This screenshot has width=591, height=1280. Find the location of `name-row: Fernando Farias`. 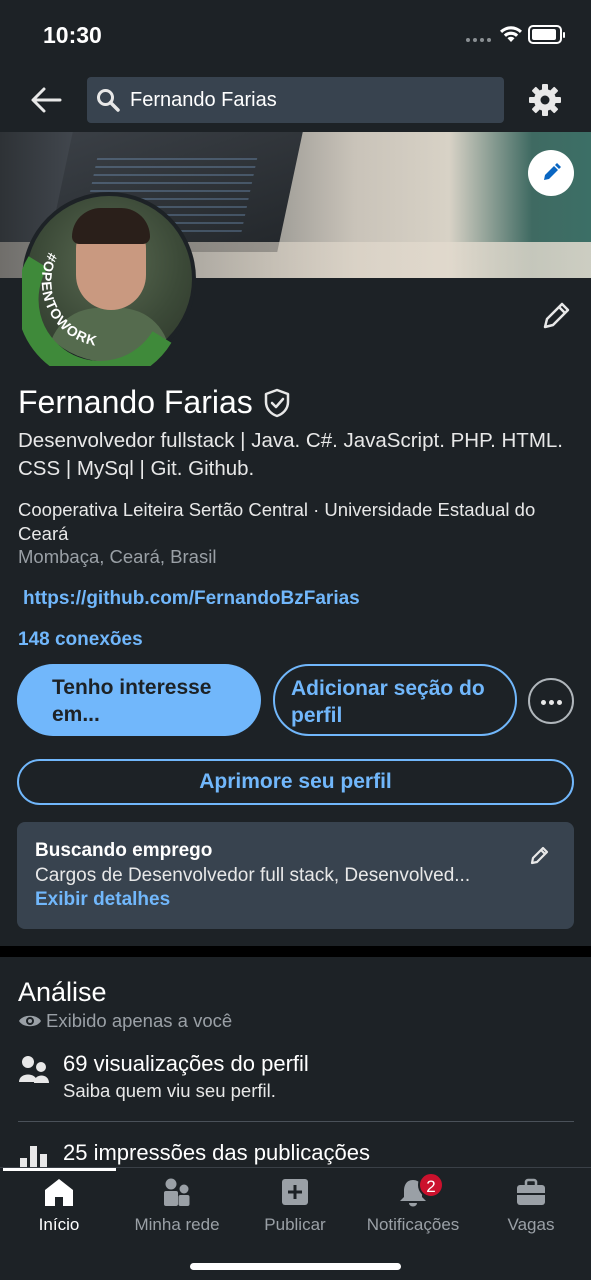

name-row: Fernando Farias is located at coordinates (154, 402).